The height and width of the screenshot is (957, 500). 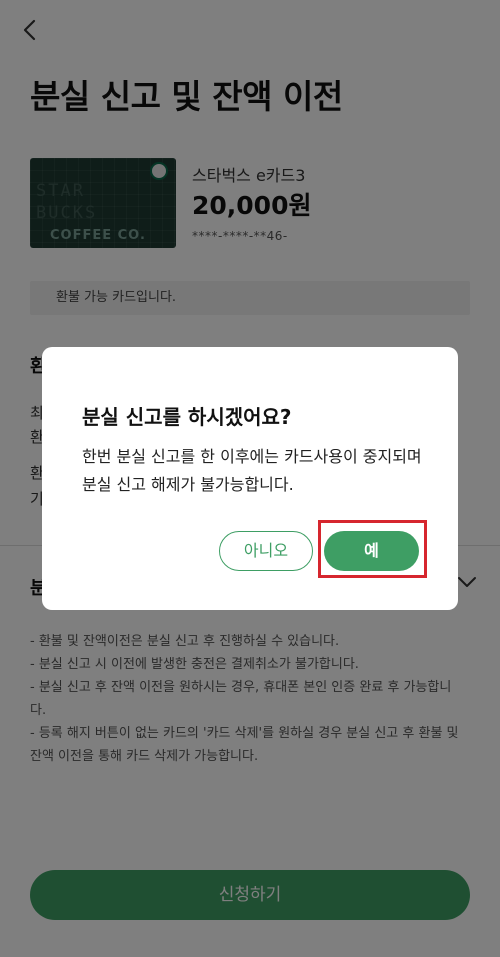 What do you see at coordinates (187, 417) in the screenshot?
I see `dialog-title: 분실 신고를 하시겠어요?` at bounding box center [187, 417].